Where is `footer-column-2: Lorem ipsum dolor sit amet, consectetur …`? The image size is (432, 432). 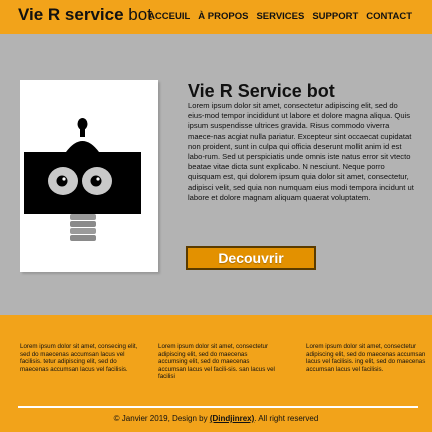
footer-column-2: Lorem ipsum dolor sit amet, consectetur … is located at coordinates (216, 362).